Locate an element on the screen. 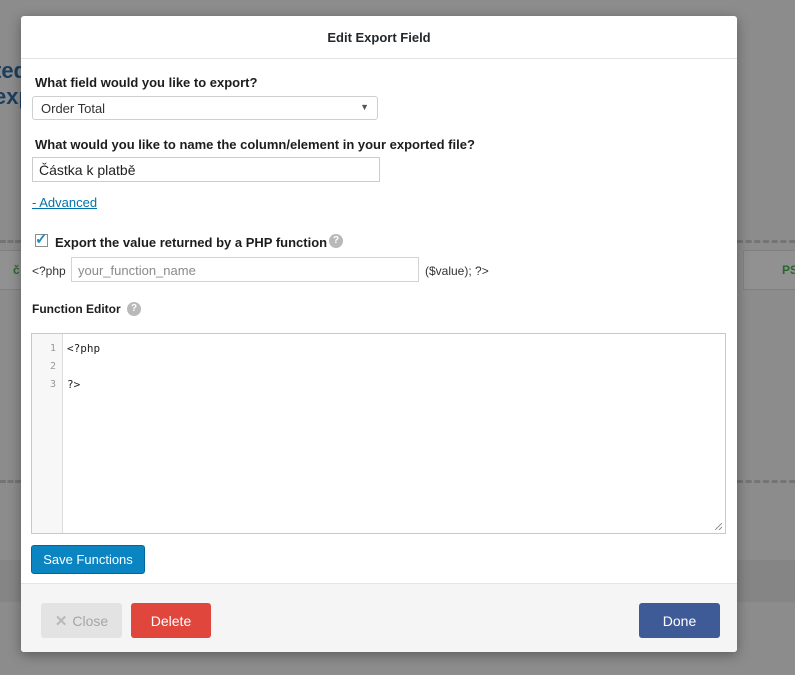  code-line: ?> is located at coordinates (73, 384).